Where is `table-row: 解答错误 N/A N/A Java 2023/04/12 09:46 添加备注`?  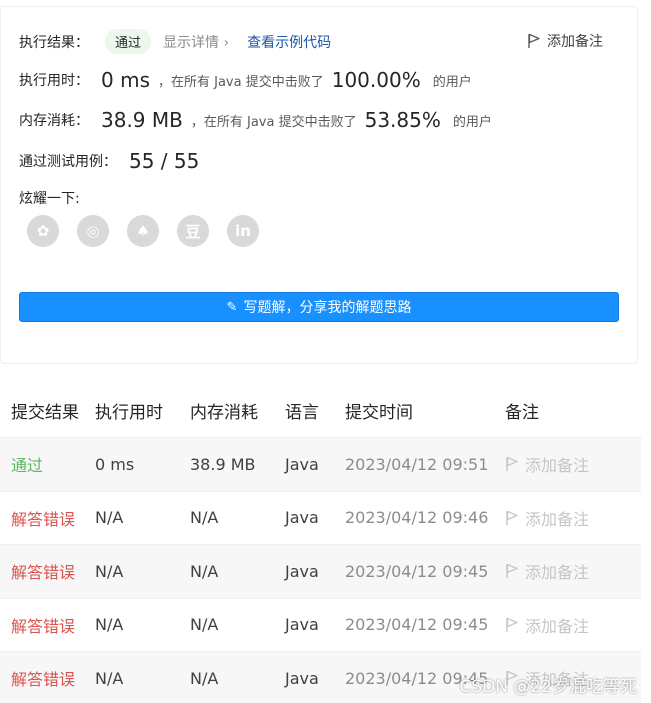 table-row: 解答错误 N/A N/A Java 2023/04/12 09:46 添加备注 is located at coordinates (320, 518).